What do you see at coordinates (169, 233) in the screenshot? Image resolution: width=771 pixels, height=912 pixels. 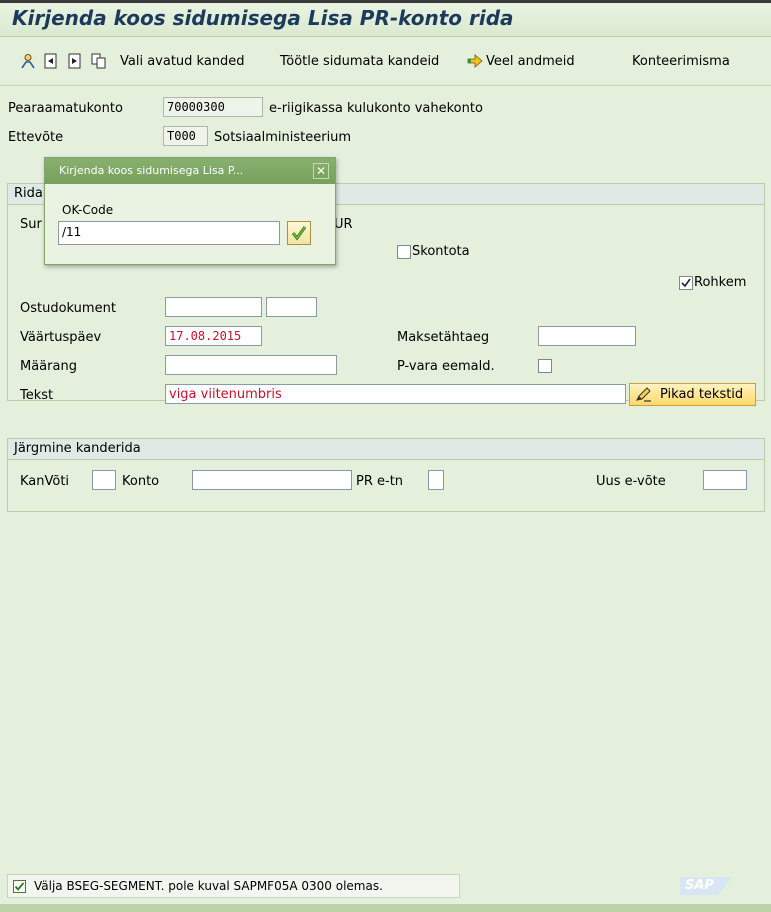 I see `okcode-input: /11` at bounding box center [169, 233].